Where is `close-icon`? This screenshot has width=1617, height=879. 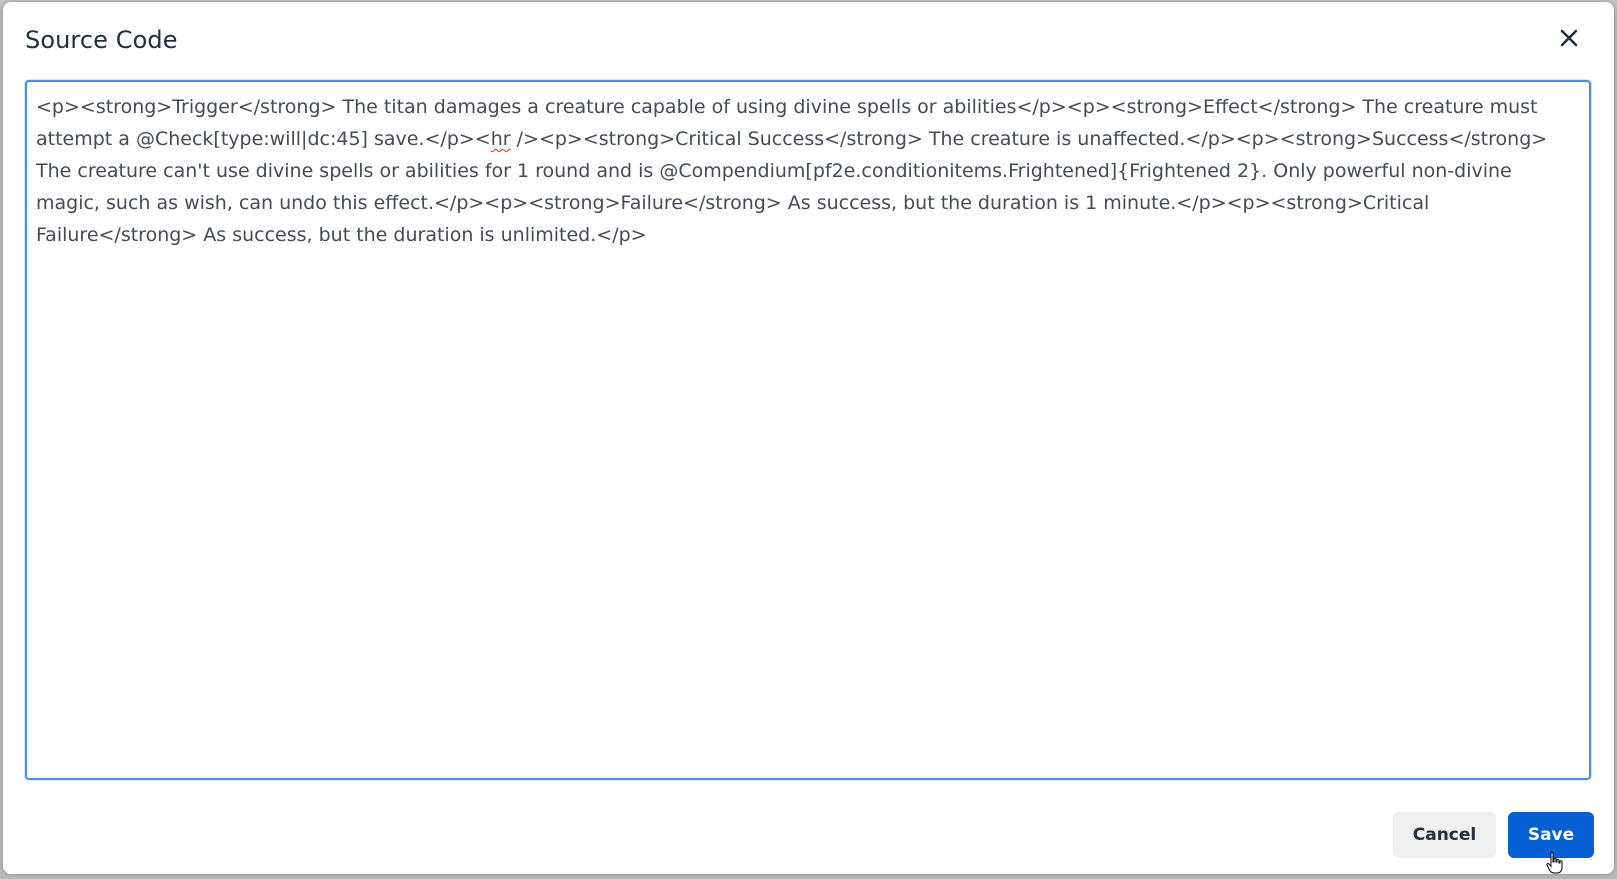
close-icon is located at coordinates (1569, 40).